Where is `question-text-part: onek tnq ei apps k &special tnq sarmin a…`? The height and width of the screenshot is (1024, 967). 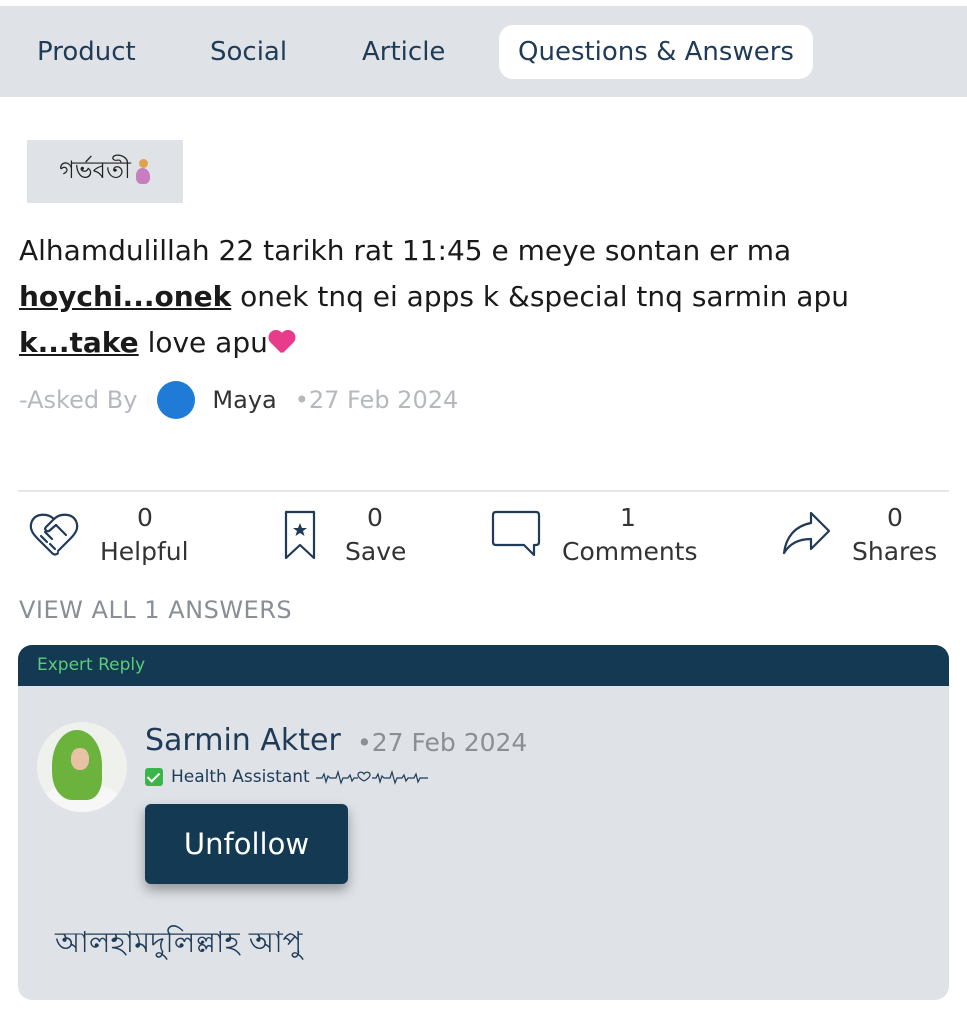 question-text-part: onek tnq ei apps k &special tnq sarmin a… is located at coordinates (540, 296).